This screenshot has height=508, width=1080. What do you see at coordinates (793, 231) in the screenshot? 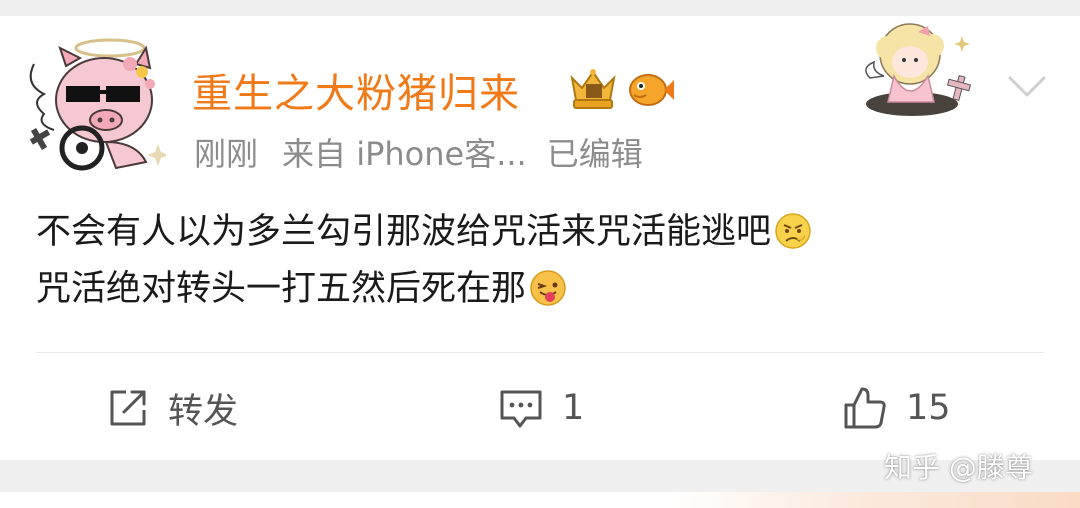
I see `frown-emoji` at bounding box center [793, 231].